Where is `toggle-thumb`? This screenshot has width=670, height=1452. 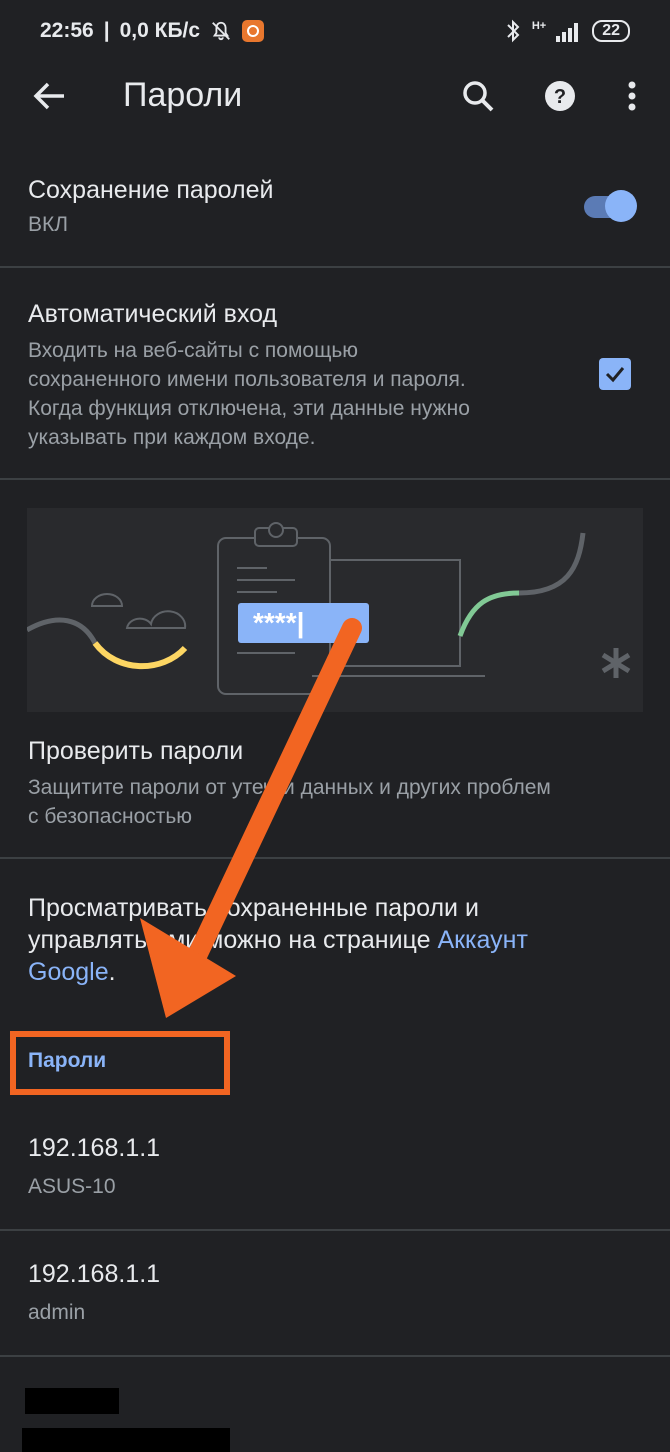
toggle-thumb is located at coordinates (621, 206).